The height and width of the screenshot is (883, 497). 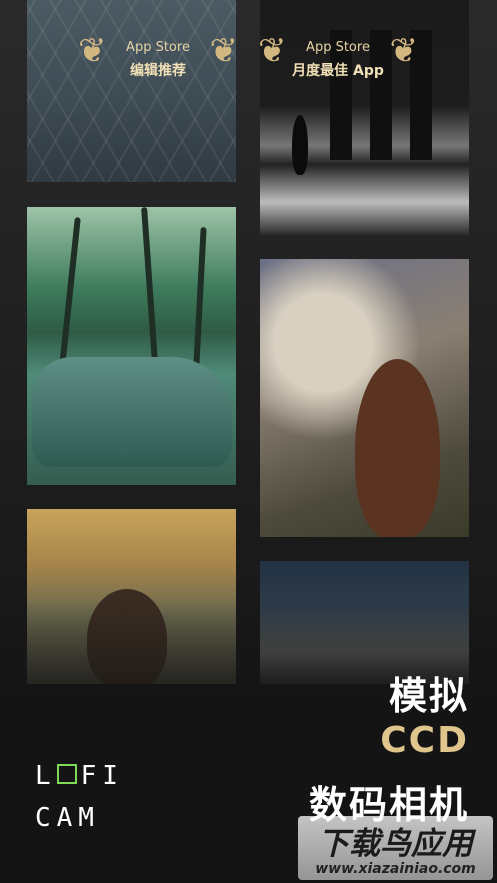 I want to click on award-badge-app-of-month: ❦ App Store 月度最佳 App ❦, so click(x=338, y=57).